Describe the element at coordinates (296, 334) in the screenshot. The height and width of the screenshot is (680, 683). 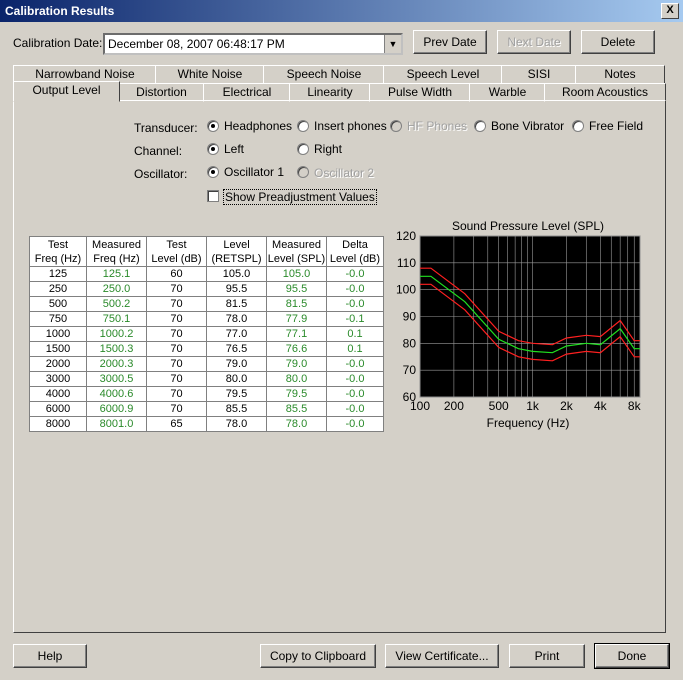
I see `table-cell: 77.1` at that location.